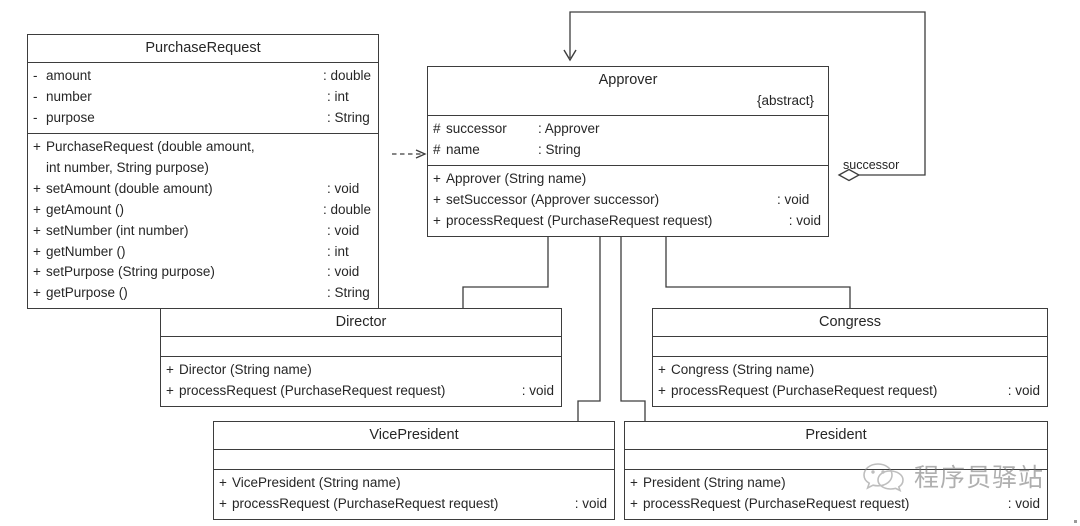 Image resolution: width=1080 pixels, height=526 pixels. What do you see at coordinates (871, 165) in the screenshot?
I see `edge-label-successor: successor` at bounding box center [871, 165].